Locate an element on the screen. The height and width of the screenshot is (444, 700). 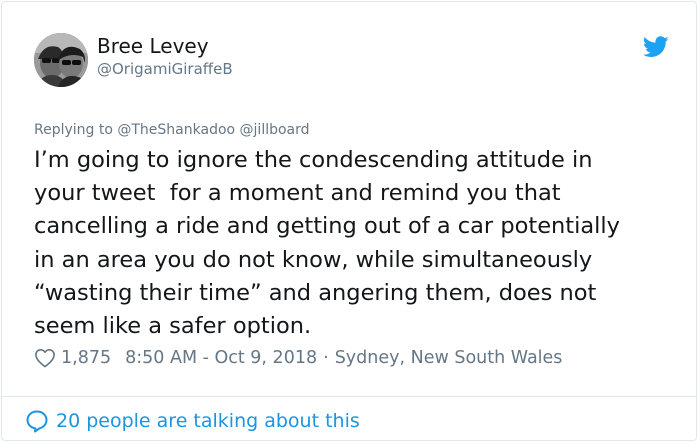
tweet-location: Sydney, New South Wales is located at coordinates (449, 358).